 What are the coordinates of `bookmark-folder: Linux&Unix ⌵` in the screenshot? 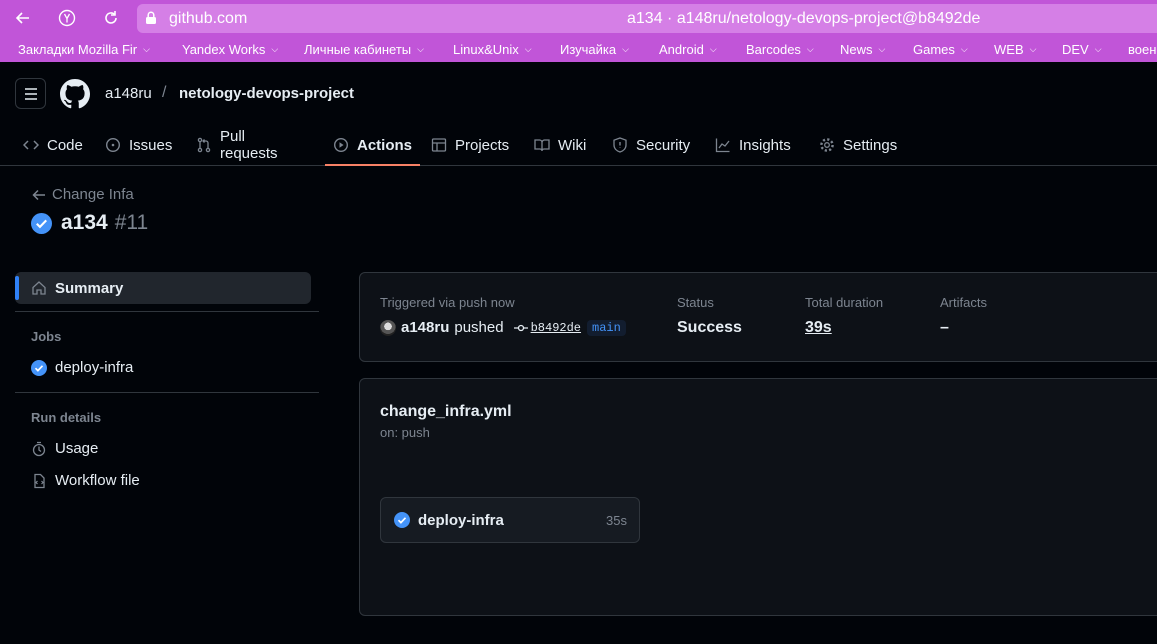 It's located at (492, 49).